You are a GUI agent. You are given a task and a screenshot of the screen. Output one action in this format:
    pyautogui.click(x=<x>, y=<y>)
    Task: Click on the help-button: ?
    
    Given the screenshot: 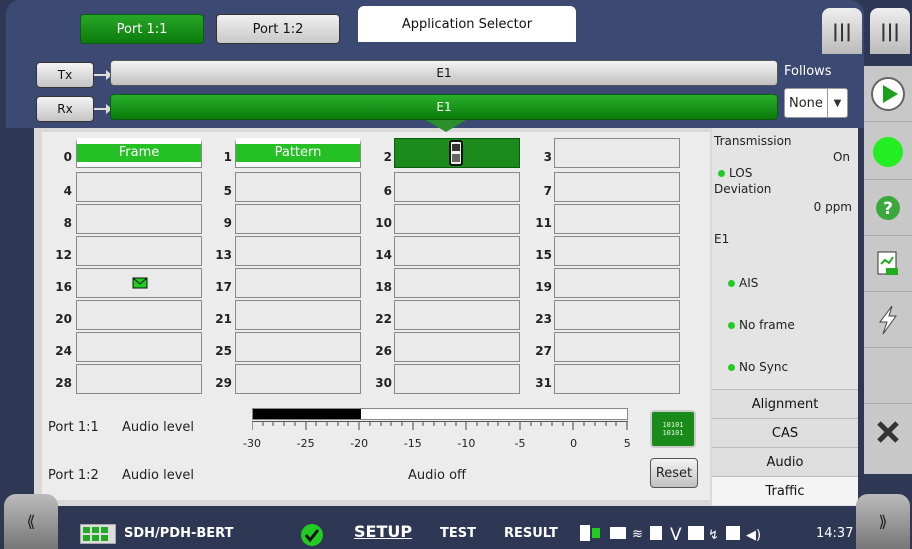 What is the action you would take?
    pyautogui.click(x=888, y=208)
    